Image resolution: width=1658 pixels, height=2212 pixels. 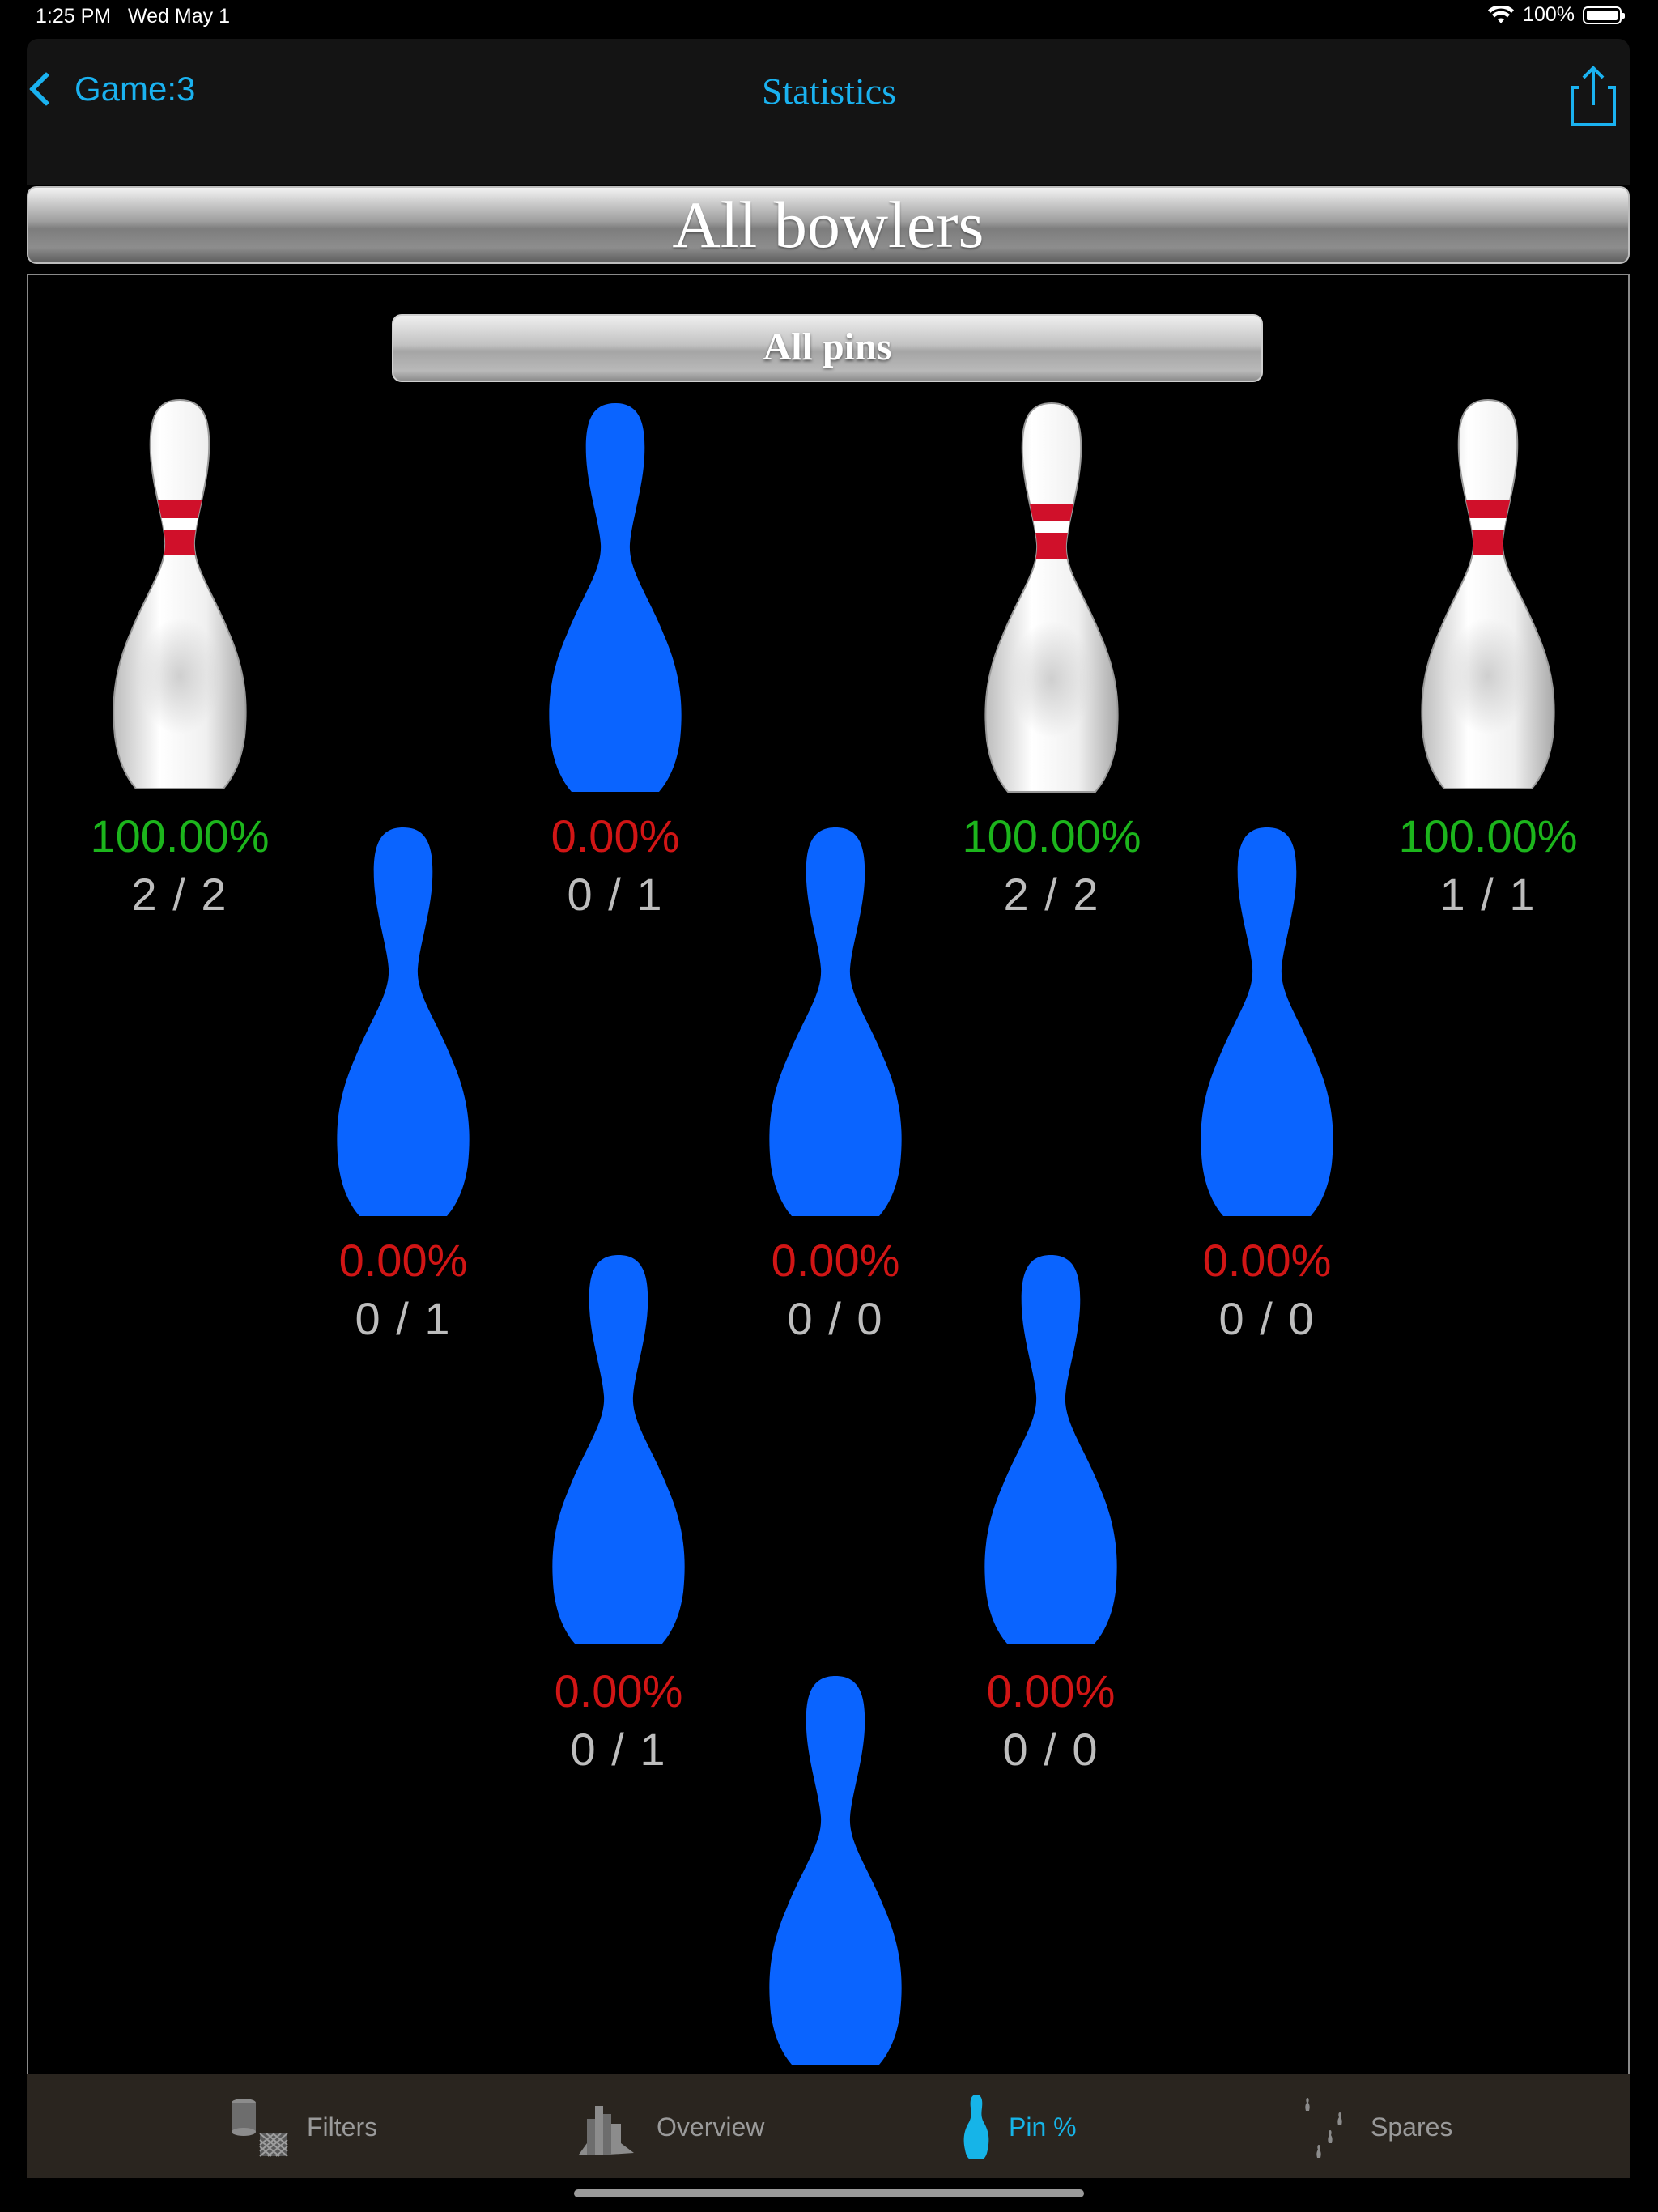 I want to click on status-date: Wed May 1, so click(x=179, y=16).